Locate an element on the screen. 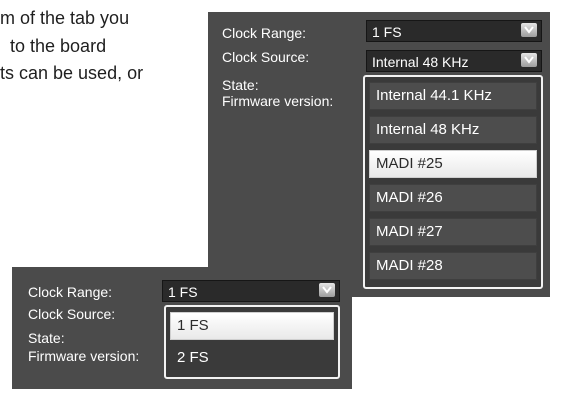 The width and height of the screenshot is (562, 397). dropdown-option-selected: 1 FS is located at coordinates (252, 326).